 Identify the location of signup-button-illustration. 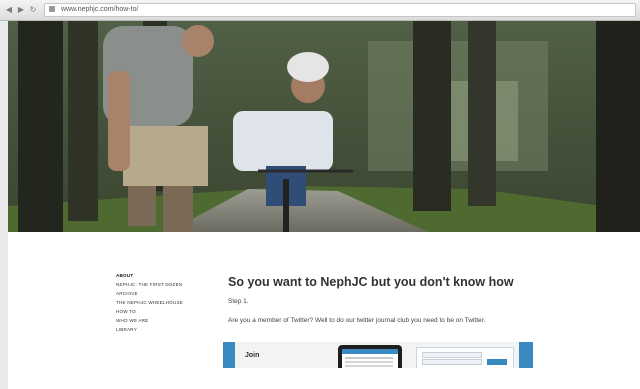
(497, 362).